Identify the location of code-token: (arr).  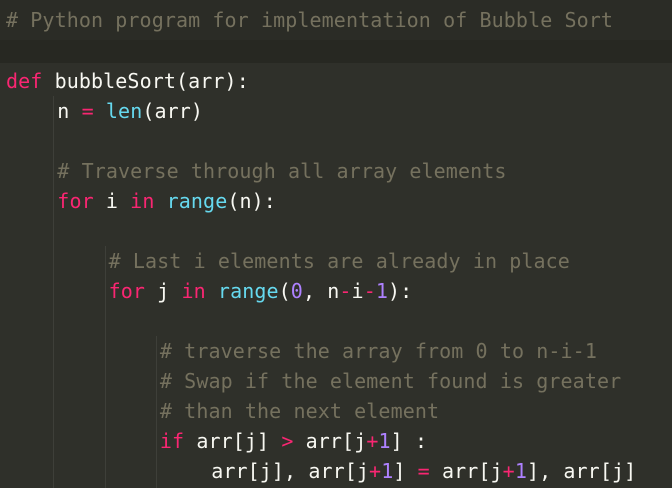
(173, 111).